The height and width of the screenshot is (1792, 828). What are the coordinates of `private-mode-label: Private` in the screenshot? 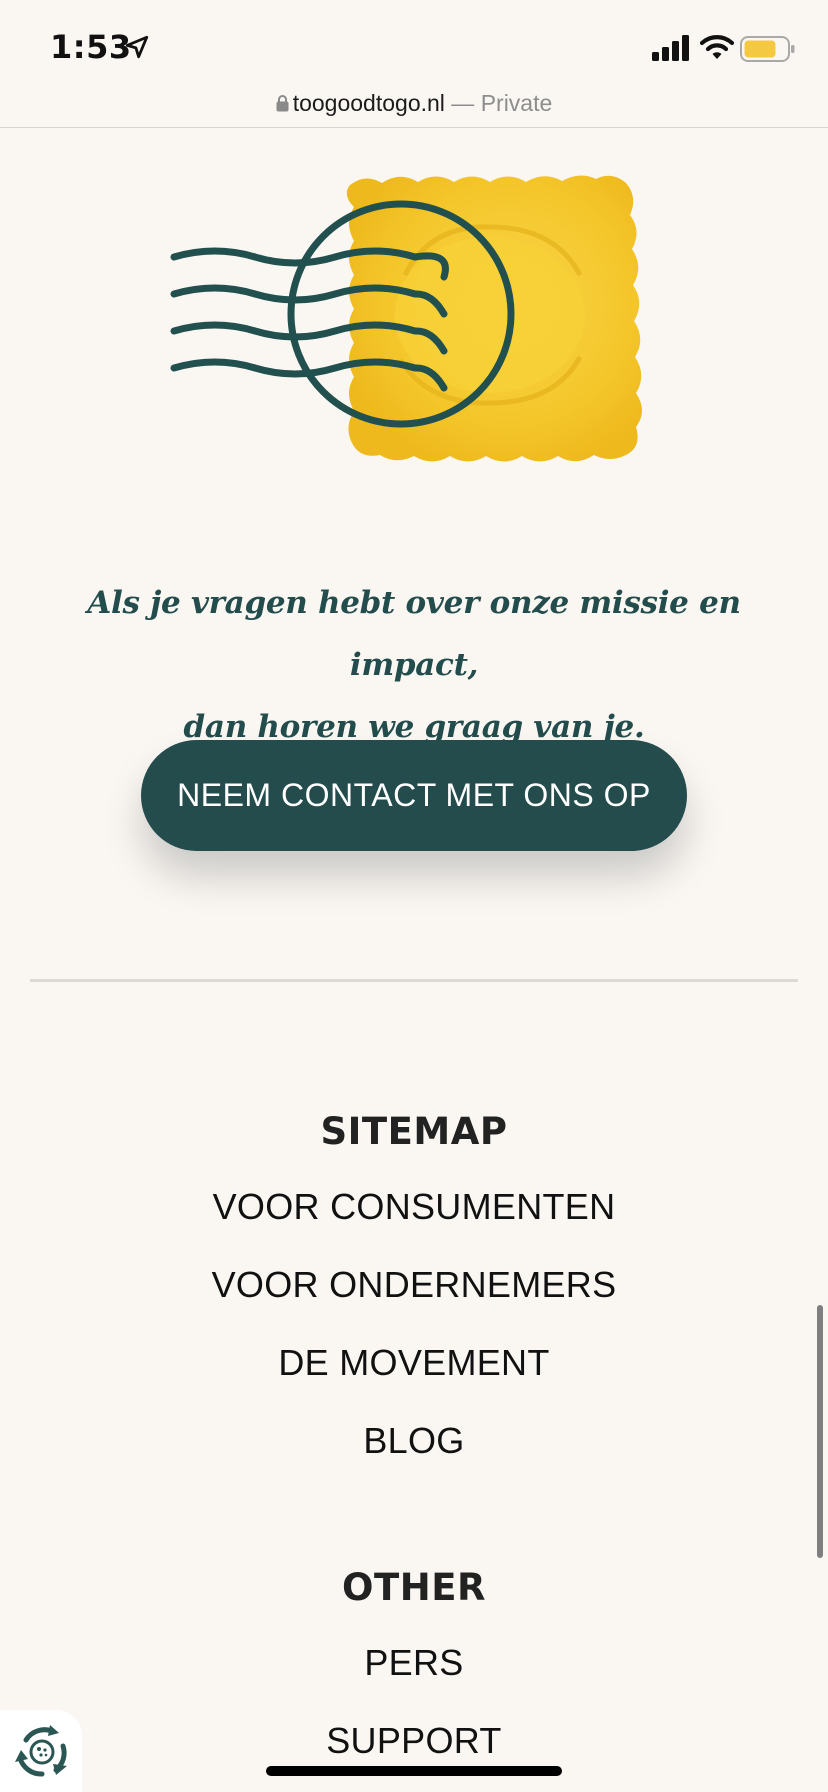 It's located at (516, 103).